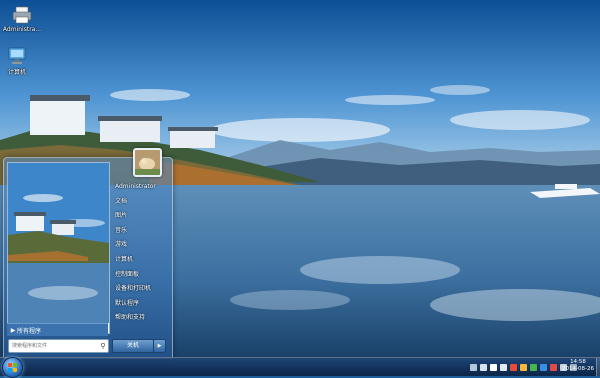 The height and width of the screenshot is (378, 600). What do you see at coordinates (141, 231) in the screenshot?
I see `menu-item-music: 音乐` at bounding box center [141, 231].